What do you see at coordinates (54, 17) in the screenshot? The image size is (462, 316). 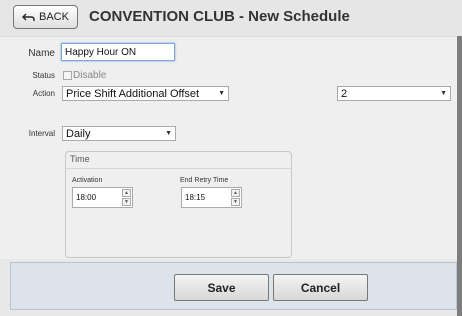 I see `back-button-label: BACK` at bounding box center [54, 17].